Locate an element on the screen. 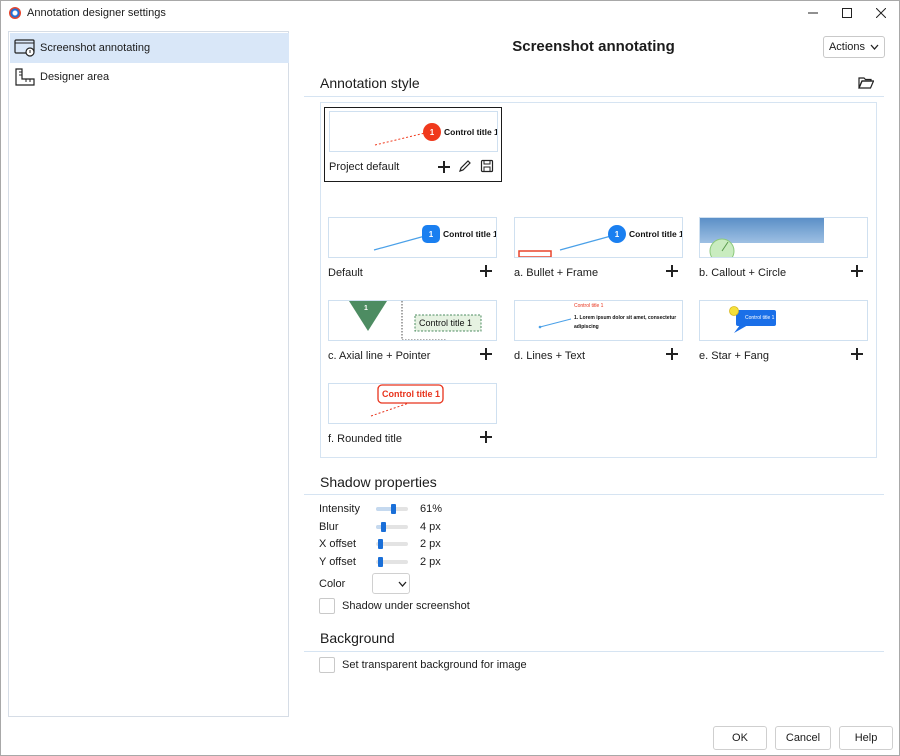 Image resolution: width=900 pixels, height=756 pixels. card-label: c. Axial line + Pointer is located at coordinates (379, 356).